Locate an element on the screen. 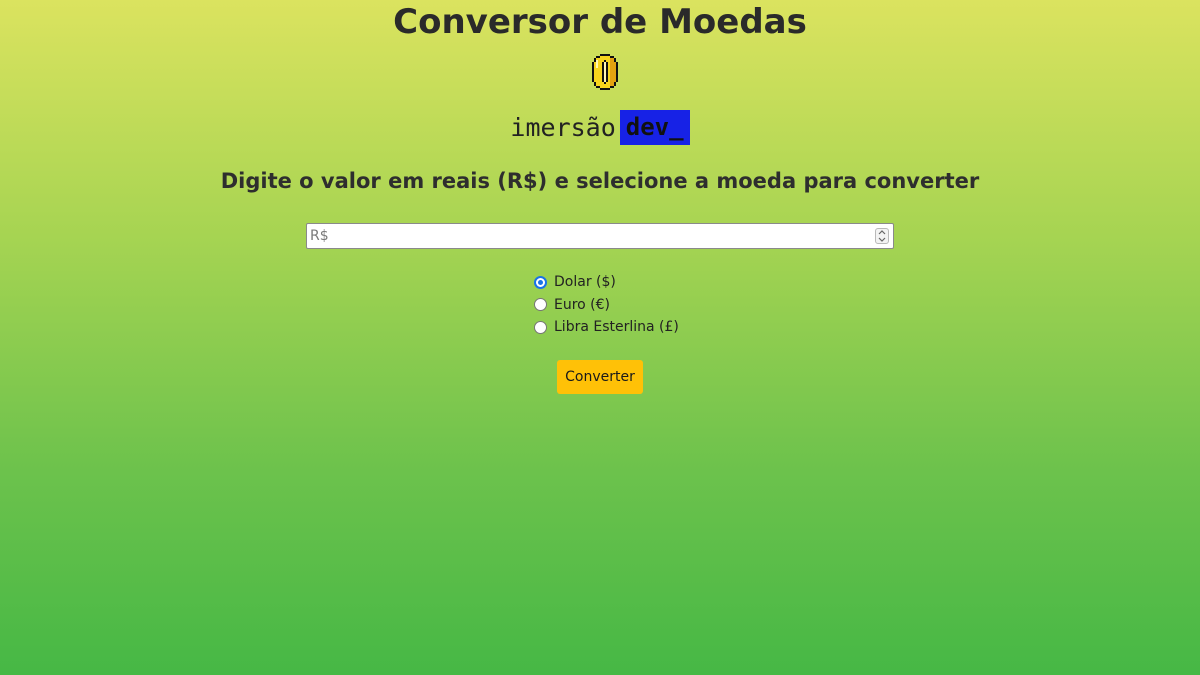 The image size is (1200, 675). radio-label-euro: Euro (€) is located at coordinates (582, 304).